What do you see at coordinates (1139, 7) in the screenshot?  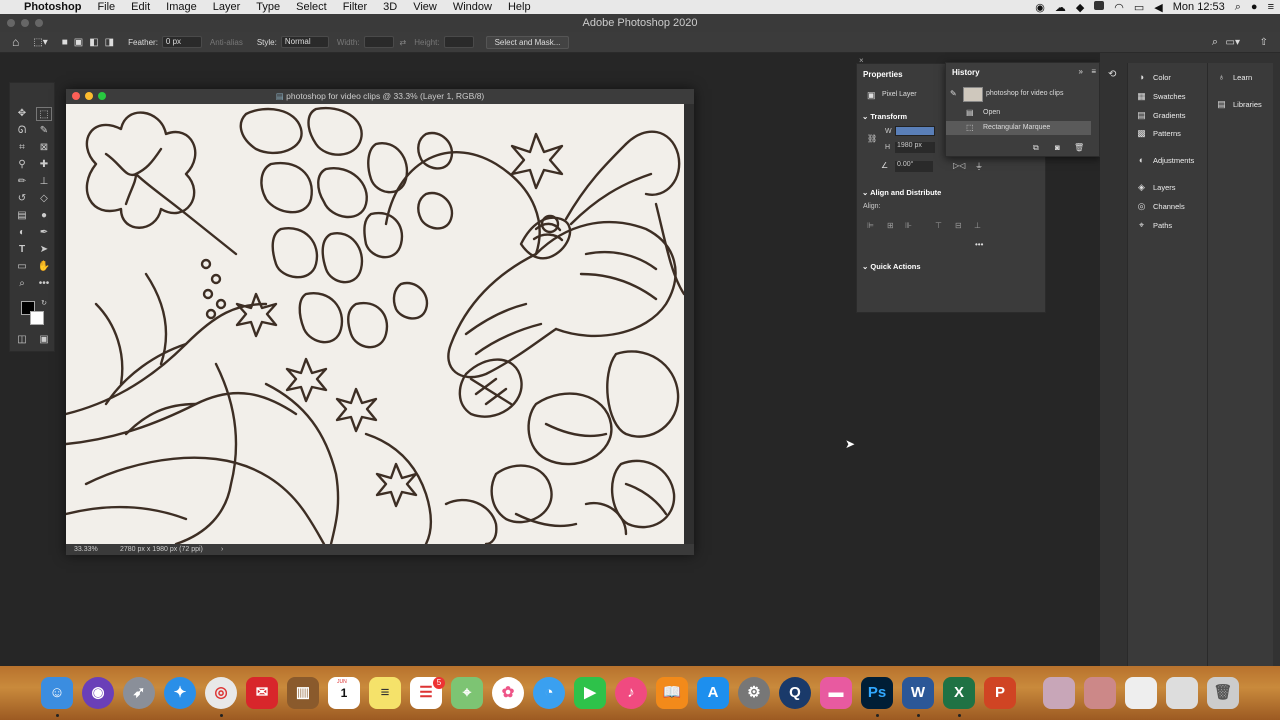 I see `display-icon: ▭` at bounding box center [1139, 7].